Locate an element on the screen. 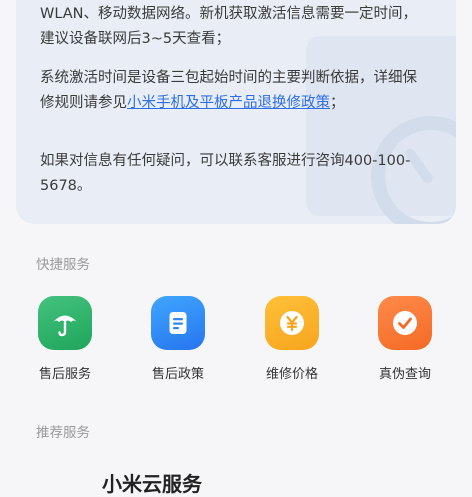  warranty-policy-link: 小米手机及平板产品退换修政策 is located at coordinates (228, 103).